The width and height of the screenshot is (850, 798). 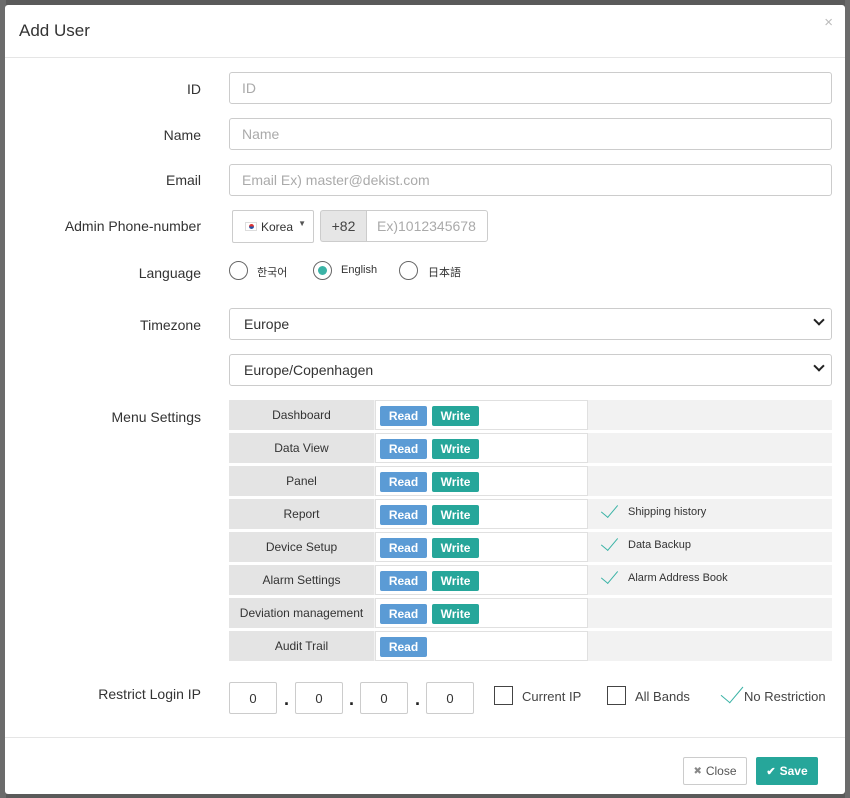 What do you see at coordinates (301, 547) in the screenshot?
I see `menu-name: Device Setup` at bounding box center [301, 547].